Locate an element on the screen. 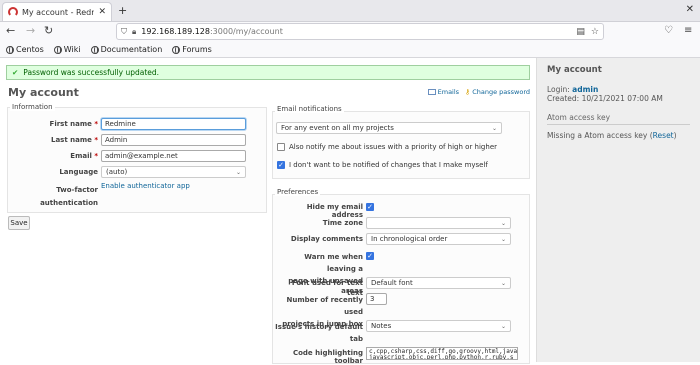 Image resolution: width=700 pixels, height=365 pixels. language-label: Language is located at coordinates (78, 172).